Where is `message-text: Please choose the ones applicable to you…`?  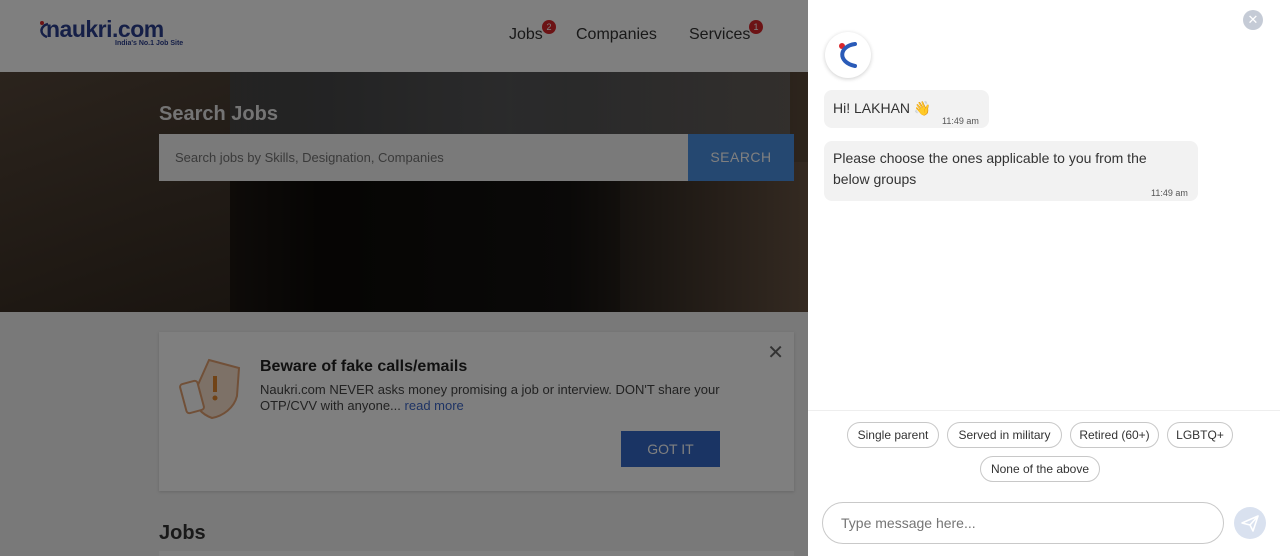
message-text: Please choose the ones applicable to you… is located at coordinates (990, 168).